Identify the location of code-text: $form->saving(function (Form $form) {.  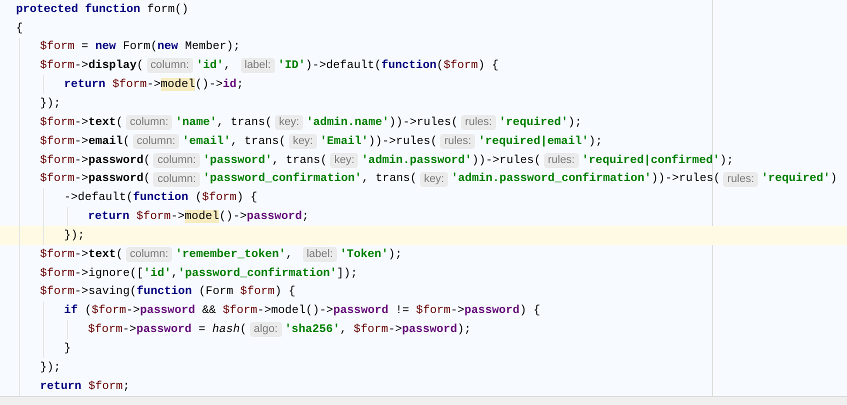
(168, 292).